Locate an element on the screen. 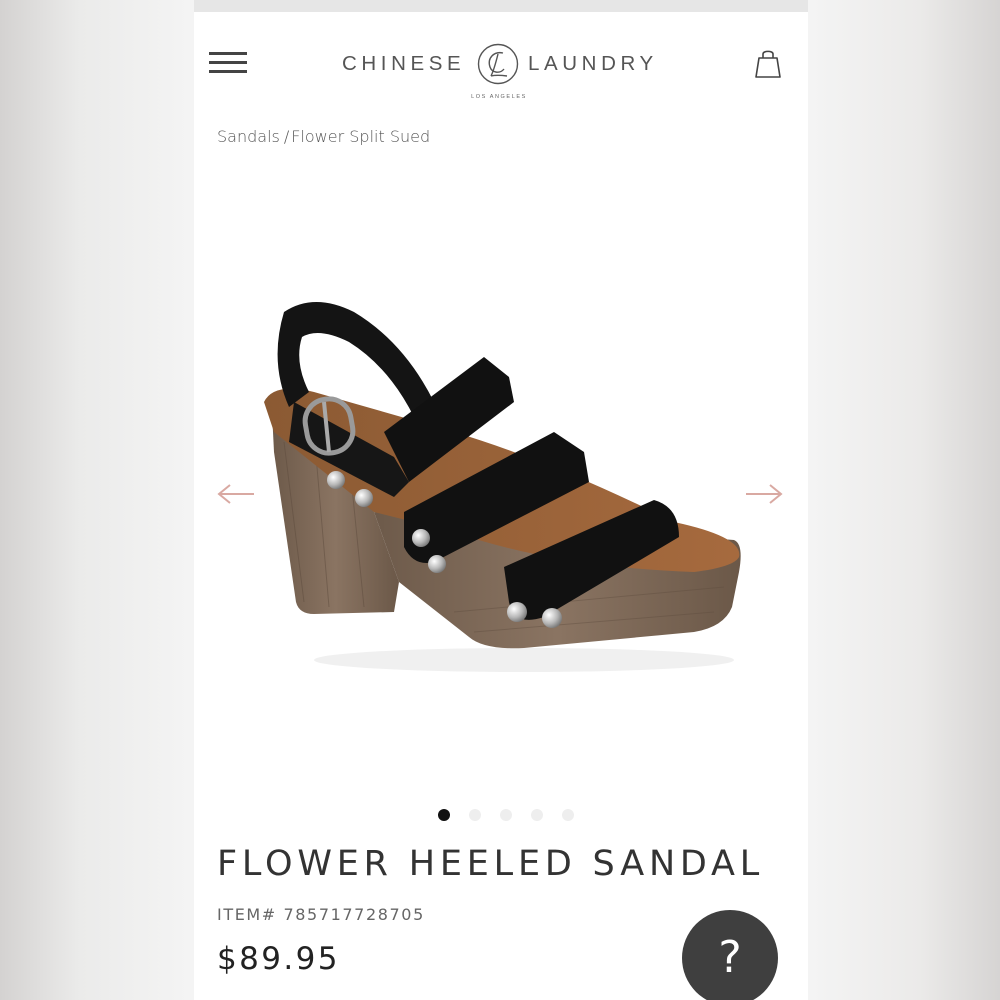 The image size is (1000, 1000). brand-logo: CHINESE LAUNDRY LOS ANGELES is located at coordinates (499, 73).